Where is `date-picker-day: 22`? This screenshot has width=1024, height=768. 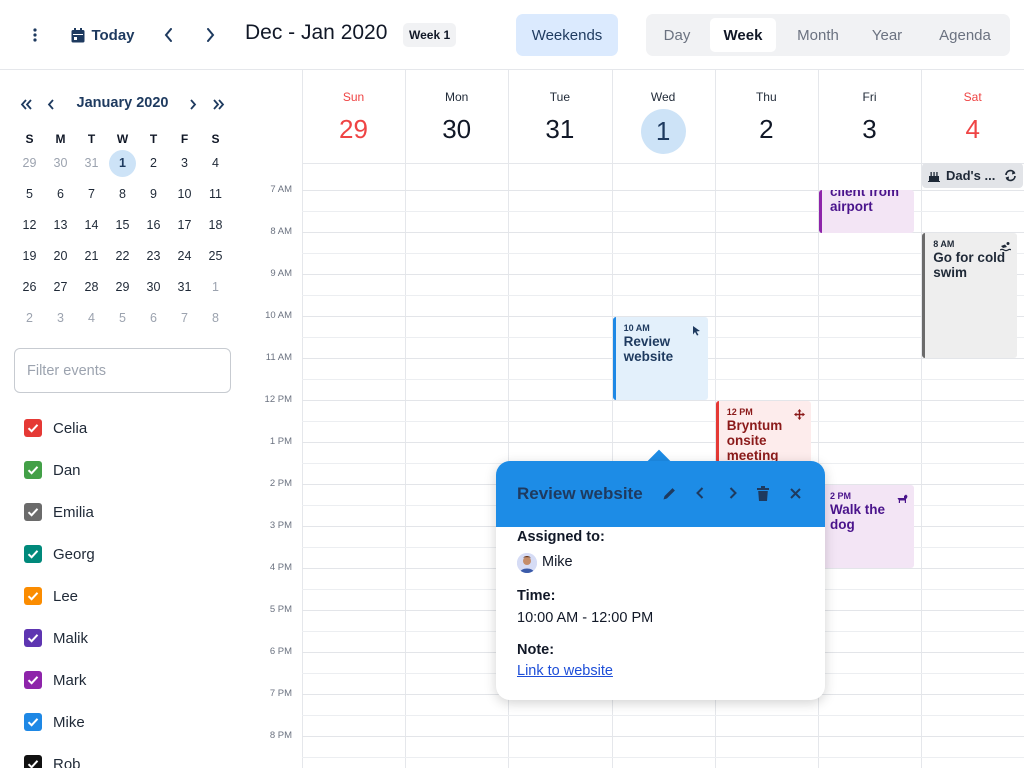
date-picker-day: 22 is located at coordinates (122, 256).